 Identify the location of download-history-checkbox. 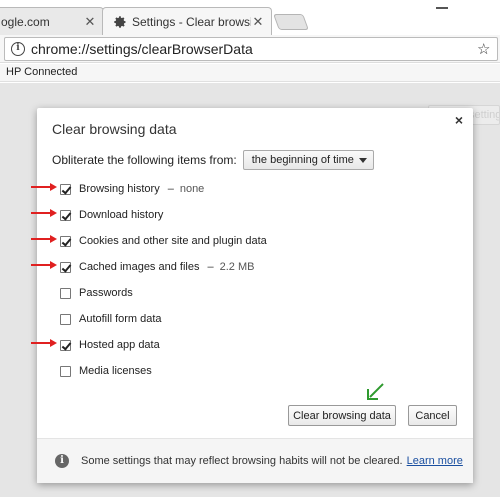
(65, 215).